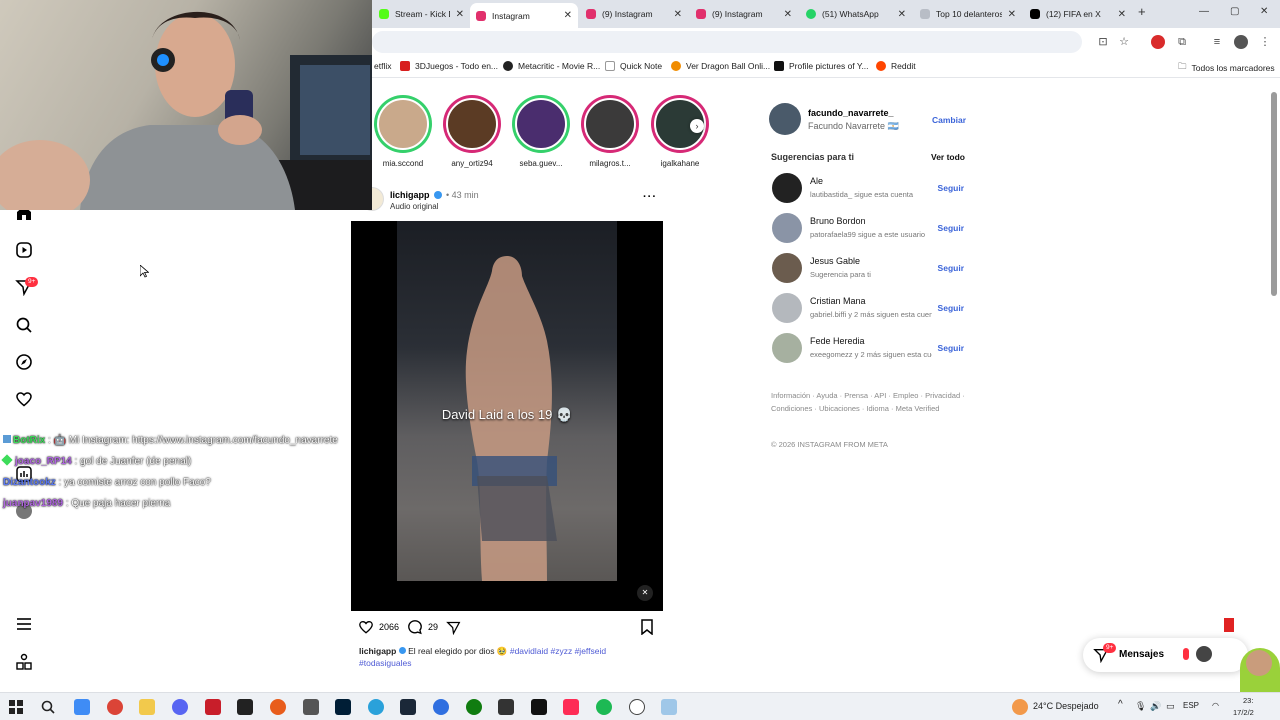 The image size is (1280, 720). I want to click on post-audio: Audio original, so click(414, 206).